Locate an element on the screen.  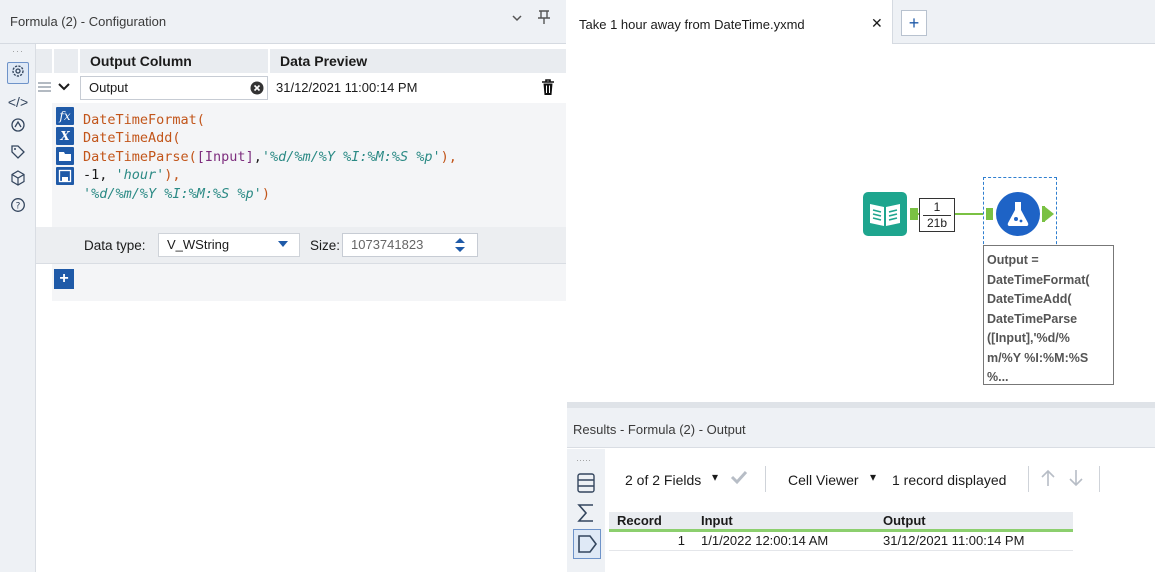
collapse-chevron-icon is located at coordinates (64, 88).